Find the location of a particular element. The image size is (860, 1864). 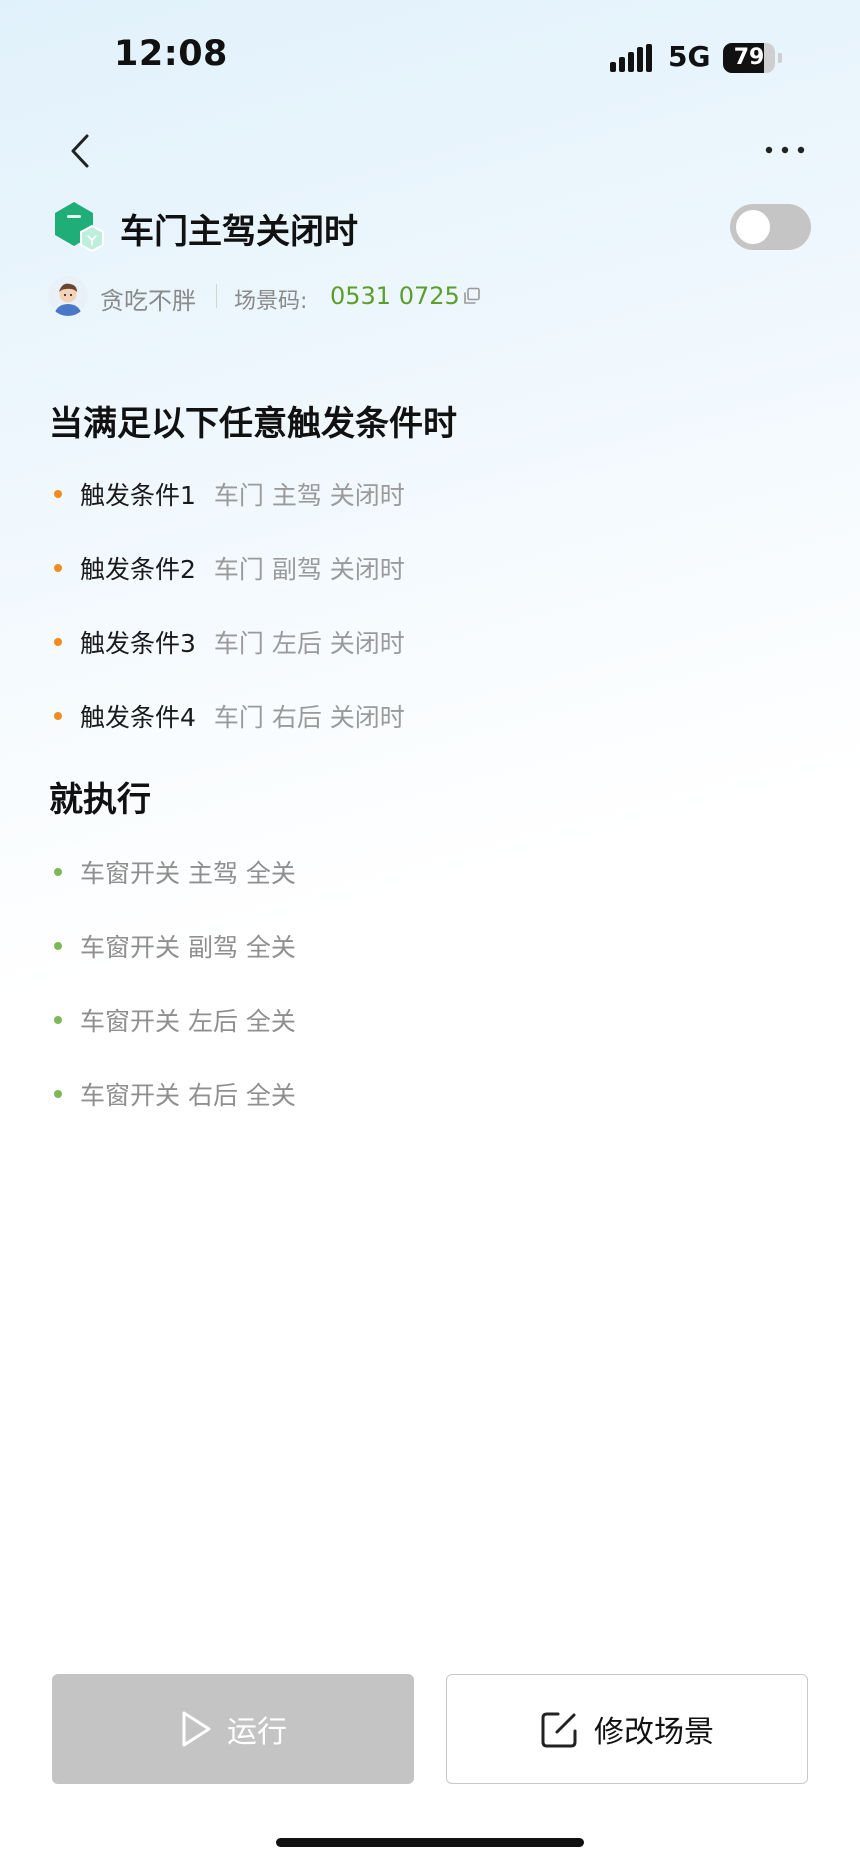

run-button: 运行 is located at coordinates (233, 1729).